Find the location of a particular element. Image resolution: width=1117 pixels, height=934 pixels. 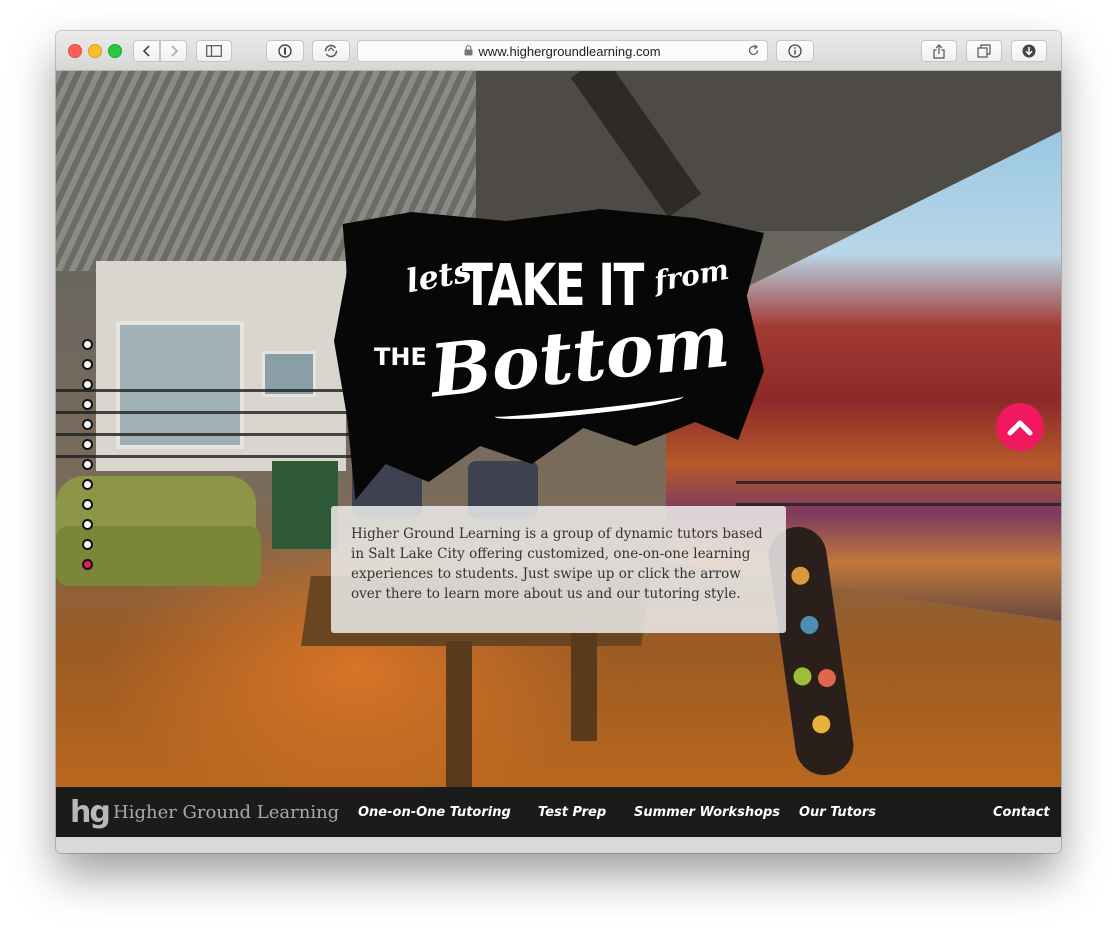

tabs-button is located at coordinates (984, 51).